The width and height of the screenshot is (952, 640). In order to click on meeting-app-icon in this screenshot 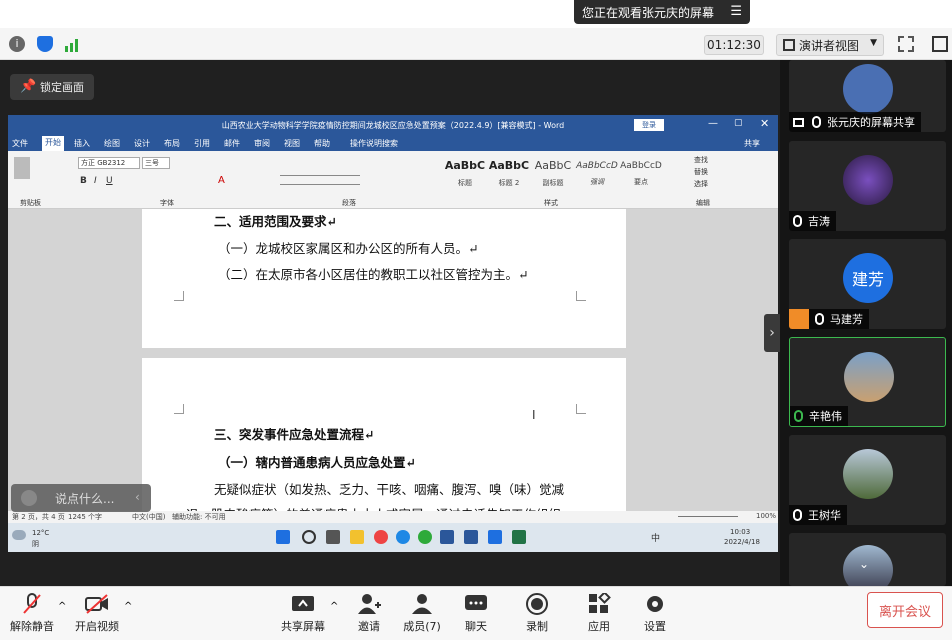, I will do `click(495, 537)`.